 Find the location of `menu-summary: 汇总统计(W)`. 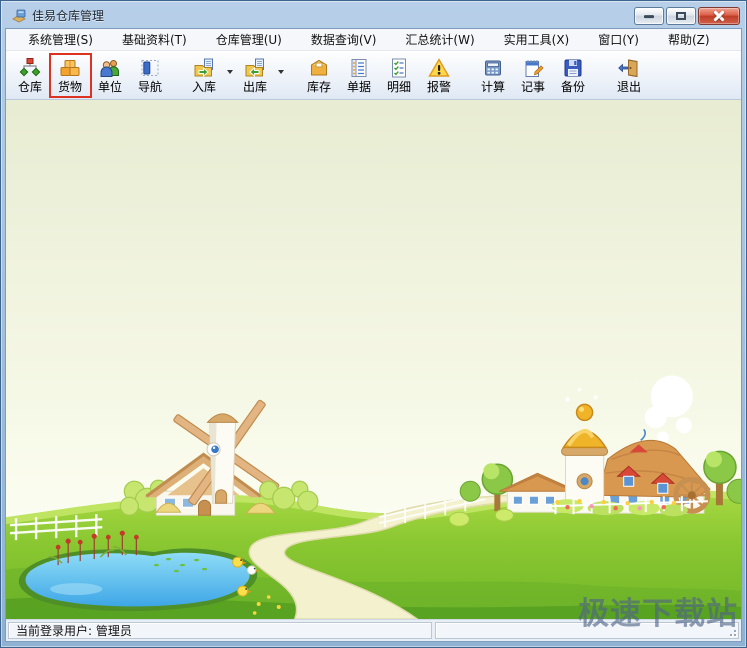

menu-summary: 汇总统计(W) is located at coordinates (439, 40).